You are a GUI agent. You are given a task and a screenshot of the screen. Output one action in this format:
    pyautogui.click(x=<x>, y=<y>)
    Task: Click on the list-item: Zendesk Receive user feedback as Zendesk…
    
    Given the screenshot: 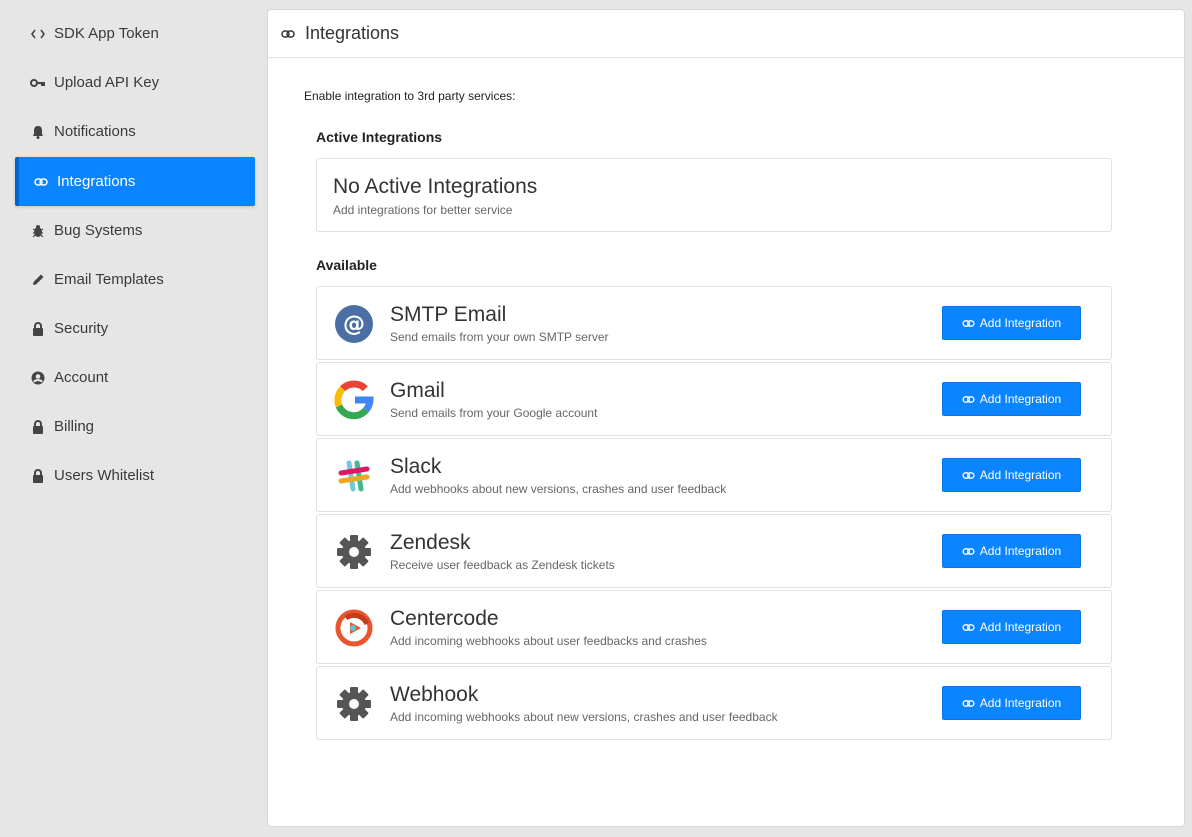 What is the action you would take?
    pyautogui.click(x=714, y=551)
    